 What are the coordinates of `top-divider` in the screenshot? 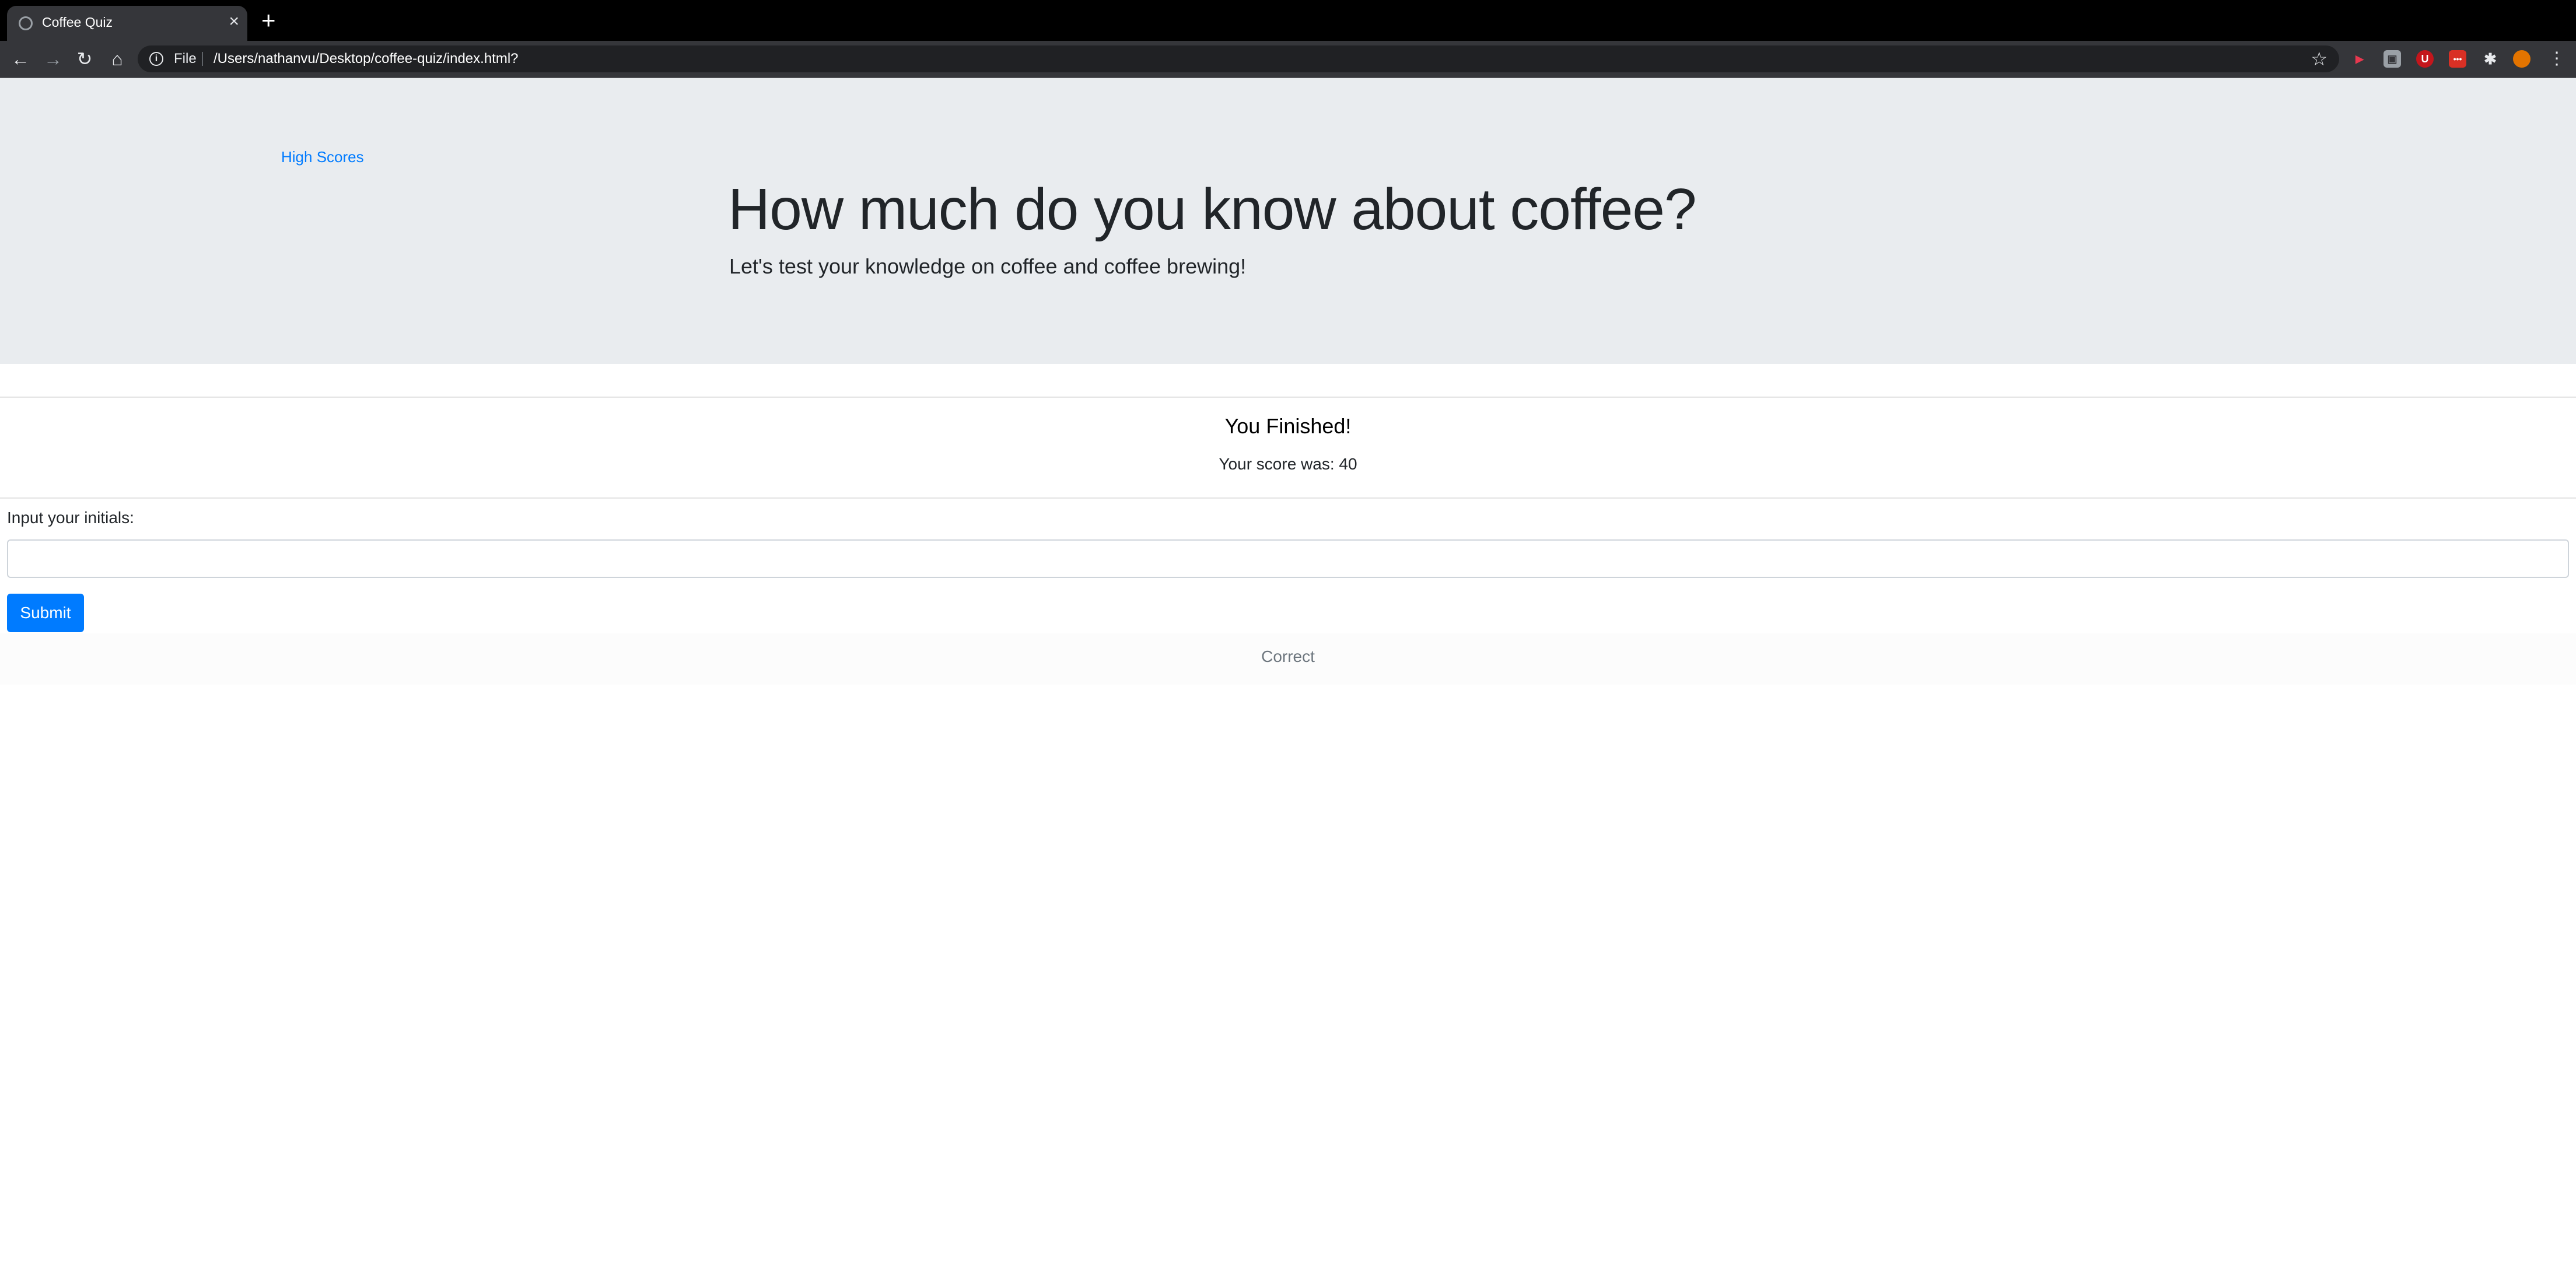 It's located at (1288, 397).